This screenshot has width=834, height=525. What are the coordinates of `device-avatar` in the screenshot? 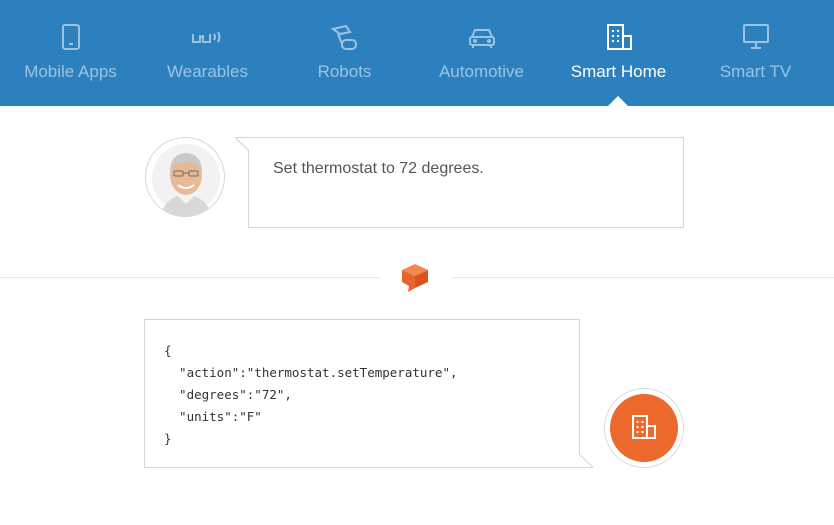 It's located at (644, 428).